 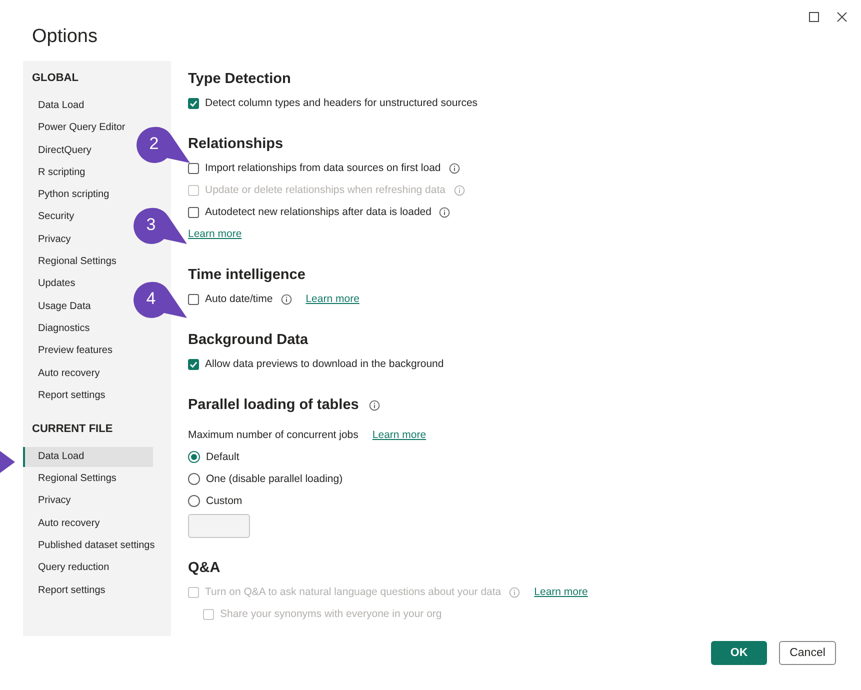 I want to click on checkbox-label: Detect column types and headers for unstructured sources, so click(x=341, y=103).